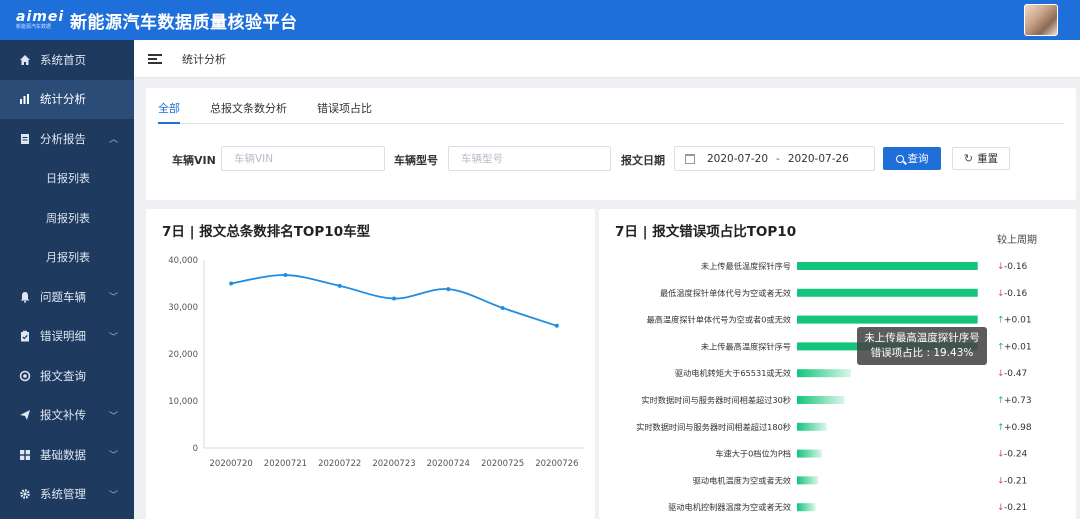 The image size is (1080, 519). What do you see at coordinates (63, 296) in the screenshot?
I see `sidebar-item-label: 问题车辆` at bounding box center [63, 296].